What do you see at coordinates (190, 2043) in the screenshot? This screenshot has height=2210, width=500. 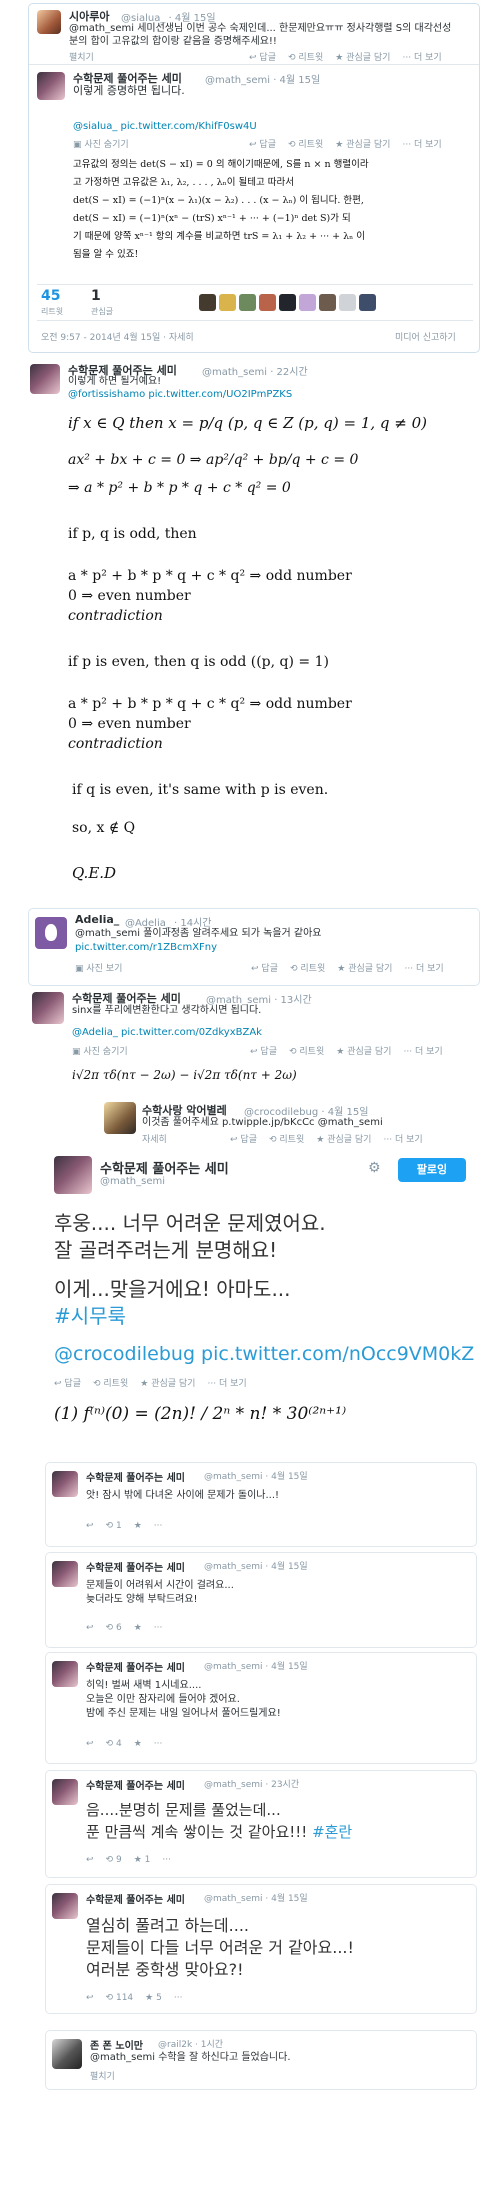 I see `author-handle: @rail2k · 1시간` at bounding box center [190, 2043].